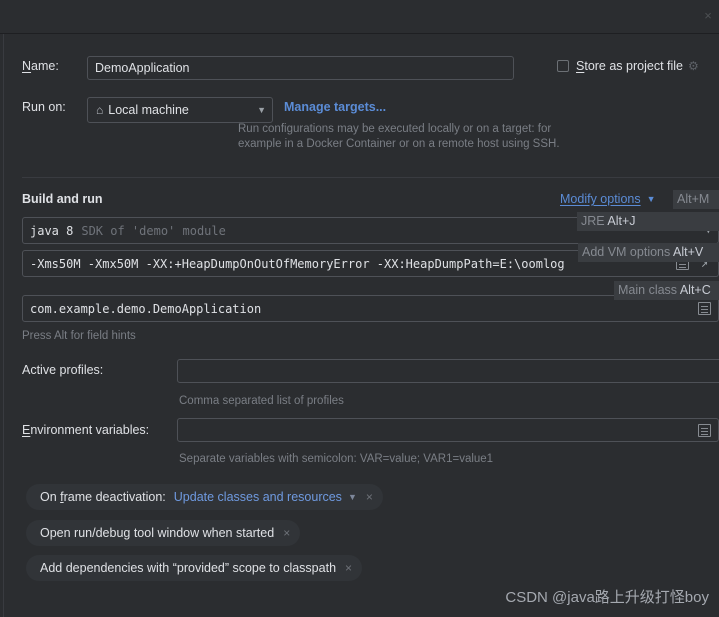 This screenshot has height=617, width=719. I want to click on store-as-project-file-rest: tore as project file, so click(634, 66).